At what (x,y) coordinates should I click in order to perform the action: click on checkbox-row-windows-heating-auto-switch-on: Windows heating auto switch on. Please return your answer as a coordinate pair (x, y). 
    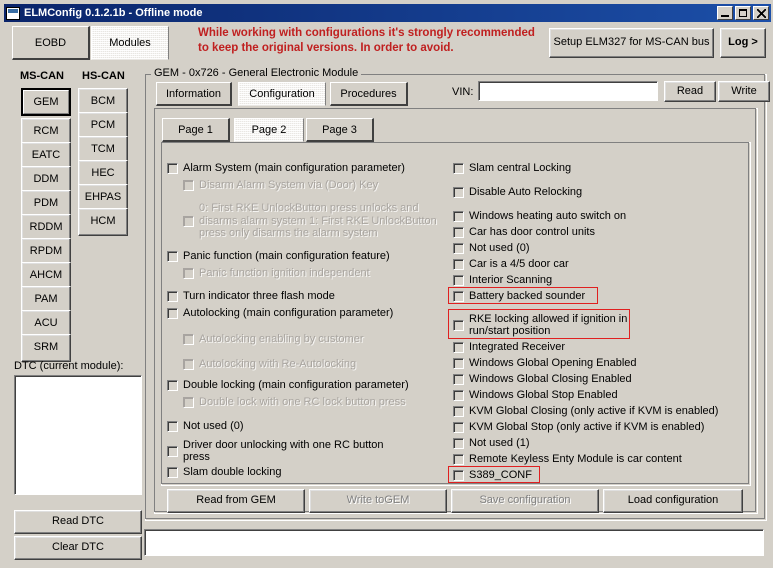
    Looking at the image, I should click on (603, 216).